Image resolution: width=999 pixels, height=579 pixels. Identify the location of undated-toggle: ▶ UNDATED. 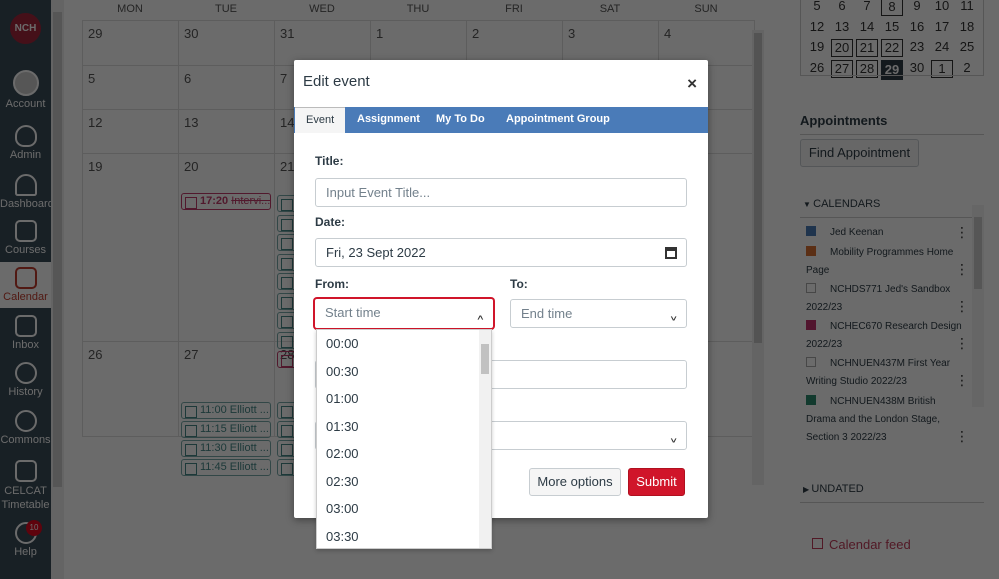
(833, 489).